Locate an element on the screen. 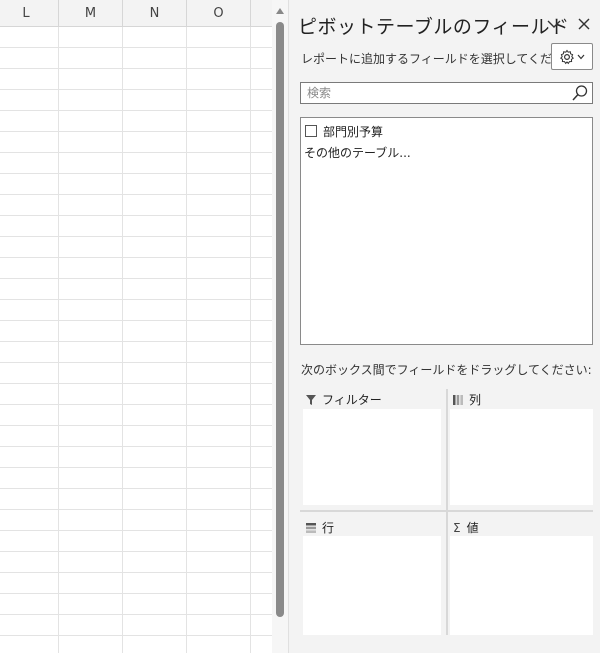 The height and width of the screenshot is (653, 600). gear-icon is located at coordinates (567, 56).